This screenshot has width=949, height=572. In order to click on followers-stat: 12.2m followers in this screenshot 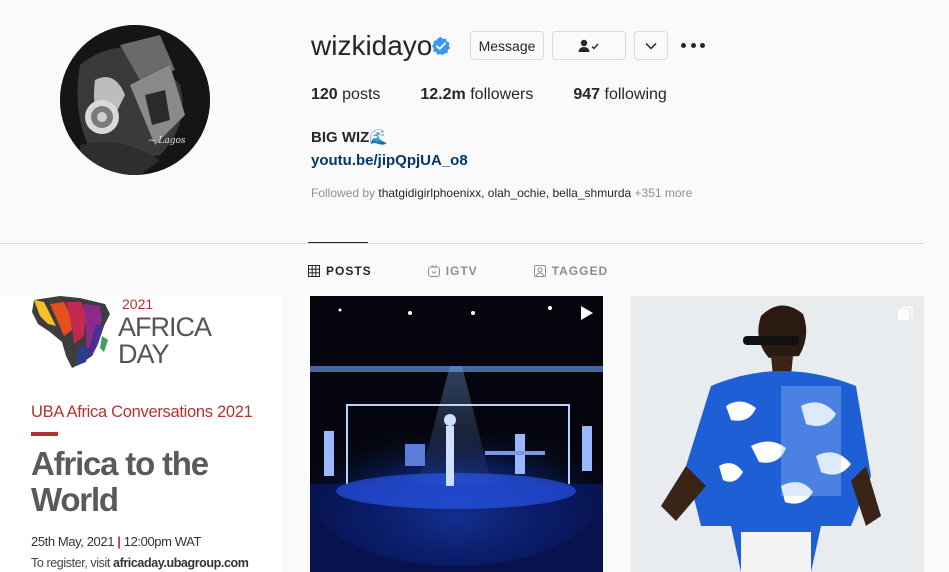, I will do `click(476, 95)`.